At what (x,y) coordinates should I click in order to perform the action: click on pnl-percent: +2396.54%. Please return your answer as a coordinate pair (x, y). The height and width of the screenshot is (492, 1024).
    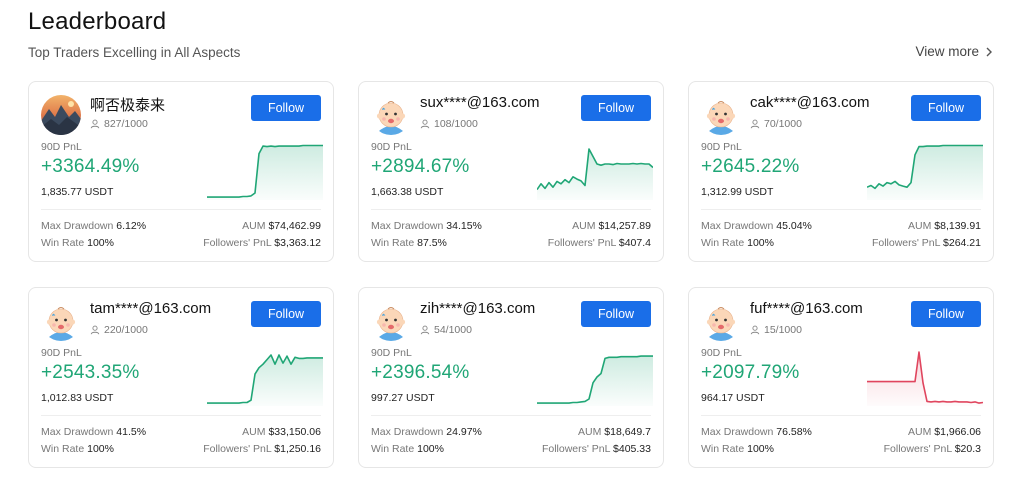
    Looking at the image, I should click on (420, 372).